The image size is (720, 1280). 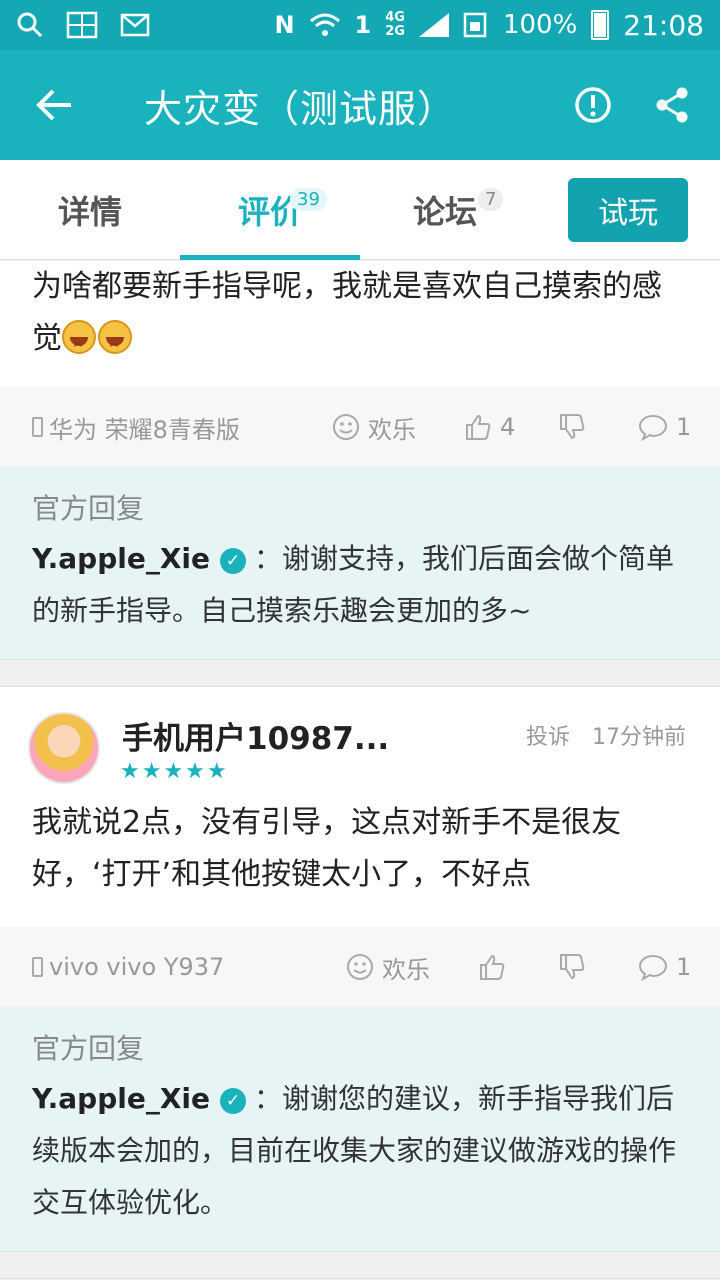 What do you see at coordinates (174, 771) in the screenshot?
I see `star-rating: ★★★★★` at bounding box center [174, 771].